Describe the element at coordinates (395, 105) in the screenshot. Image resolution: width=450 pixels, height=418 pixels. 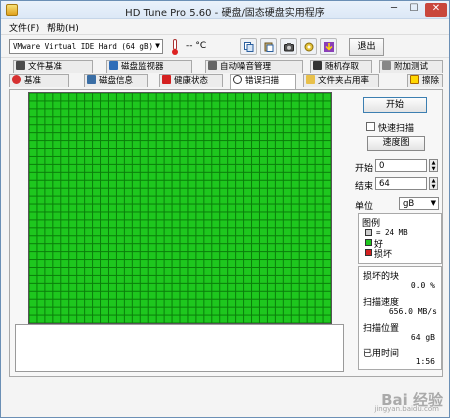
I see `start-button: 开始` at that location.